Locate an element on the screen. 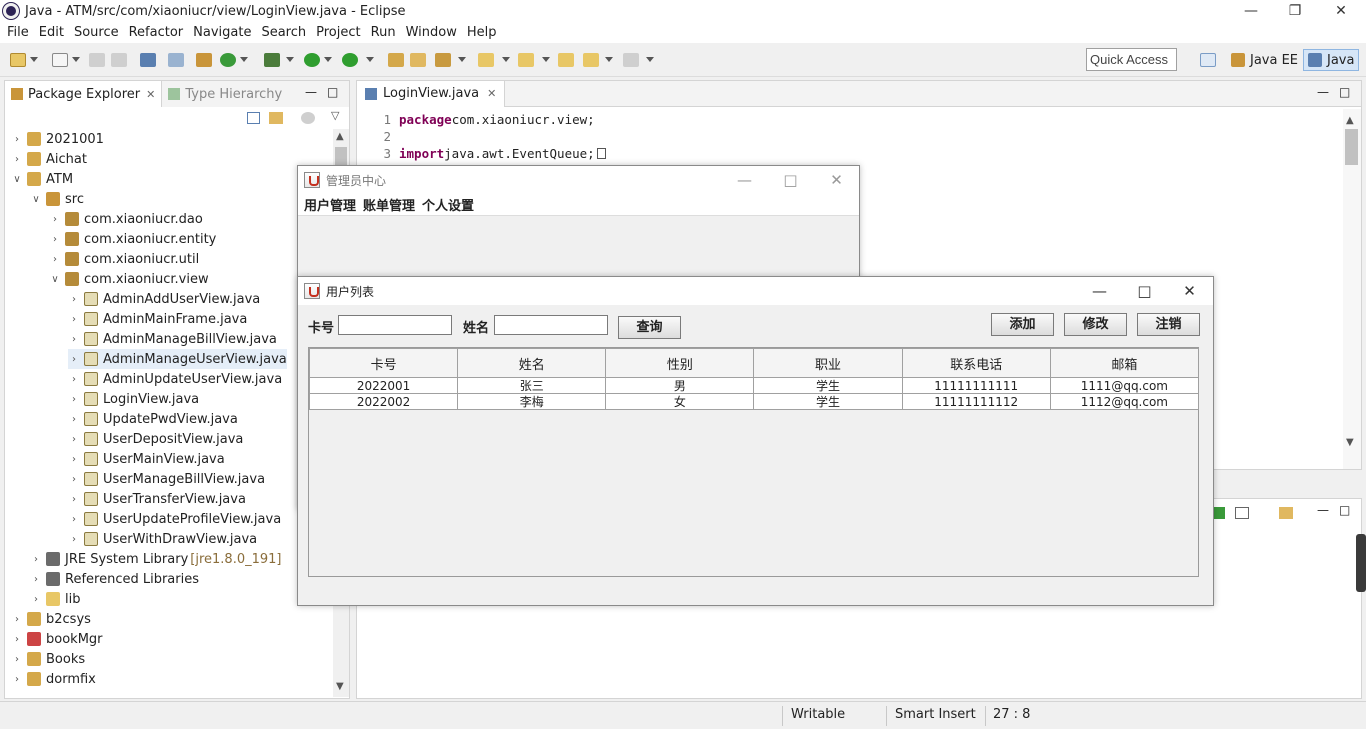 The height and width of the screenshot is (729, 1366). perspective-java: Java is located at coordinates (1331, 60).